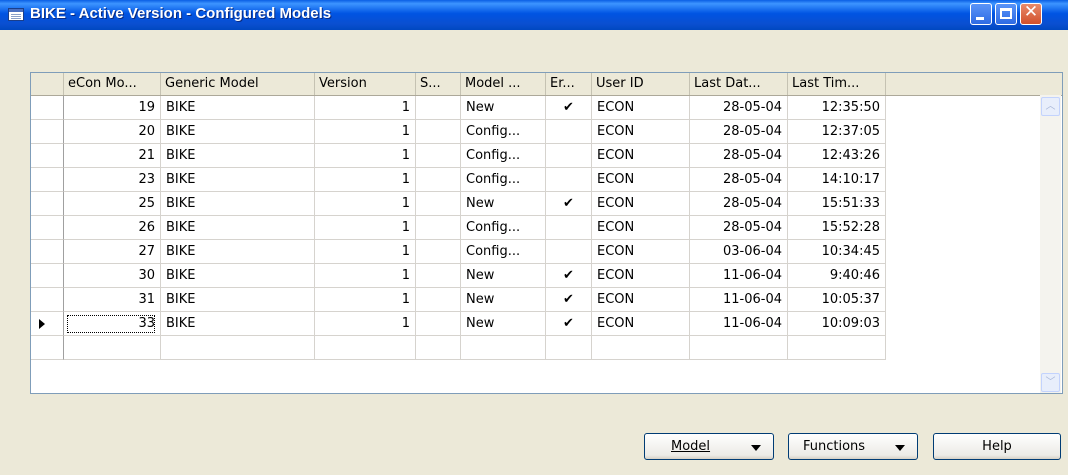  What do you see at coordinates (837, 276) in the screenshot?
I see `cell-last-time: 9:40:46` at bounding box center [837, 276].